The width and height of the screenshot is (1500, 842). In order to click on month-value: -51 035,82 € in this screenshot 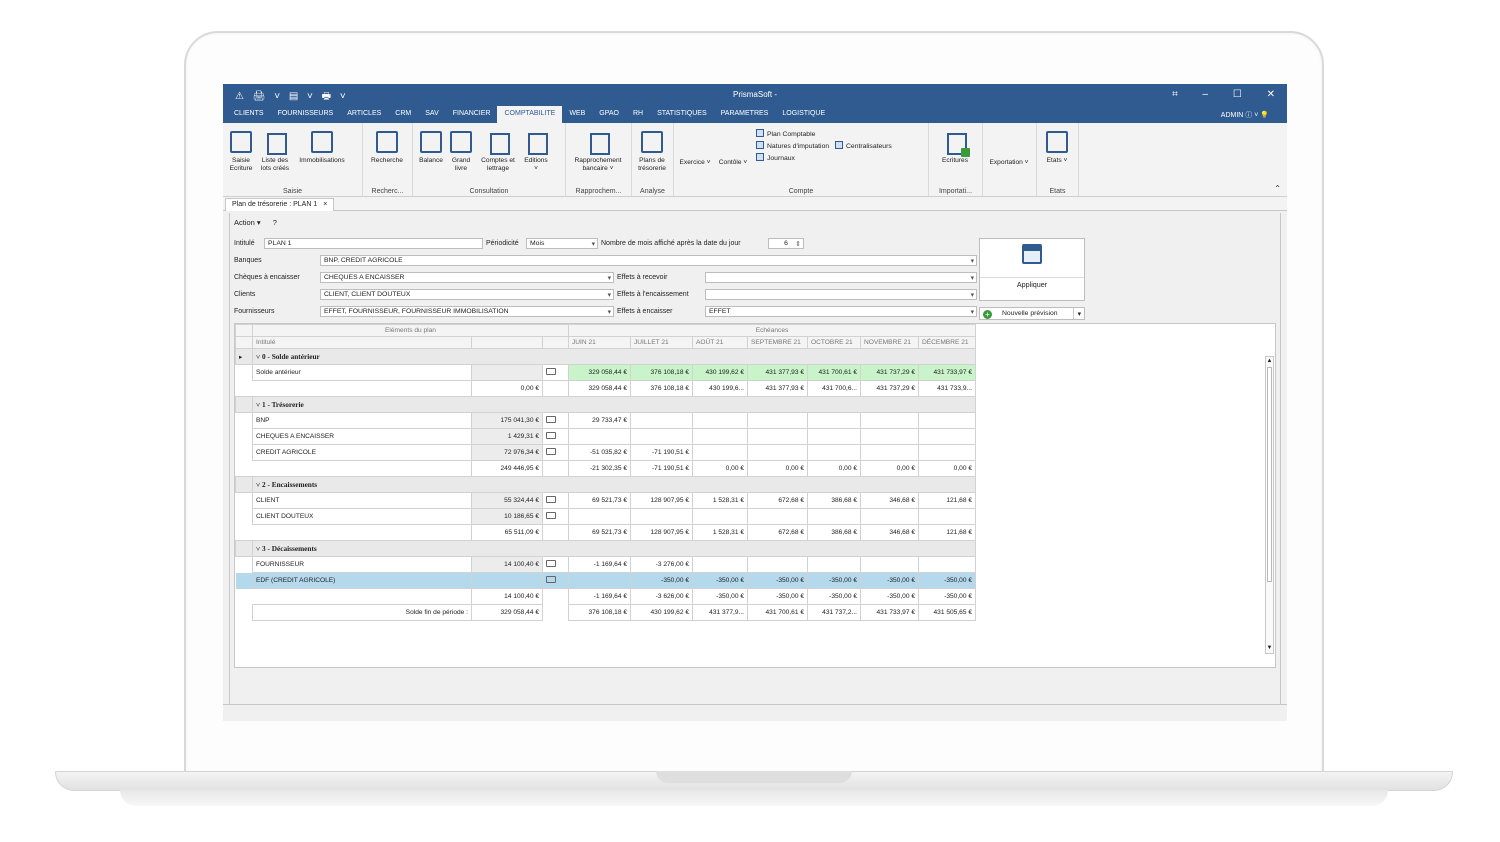, I will do `click(599, 452)`.